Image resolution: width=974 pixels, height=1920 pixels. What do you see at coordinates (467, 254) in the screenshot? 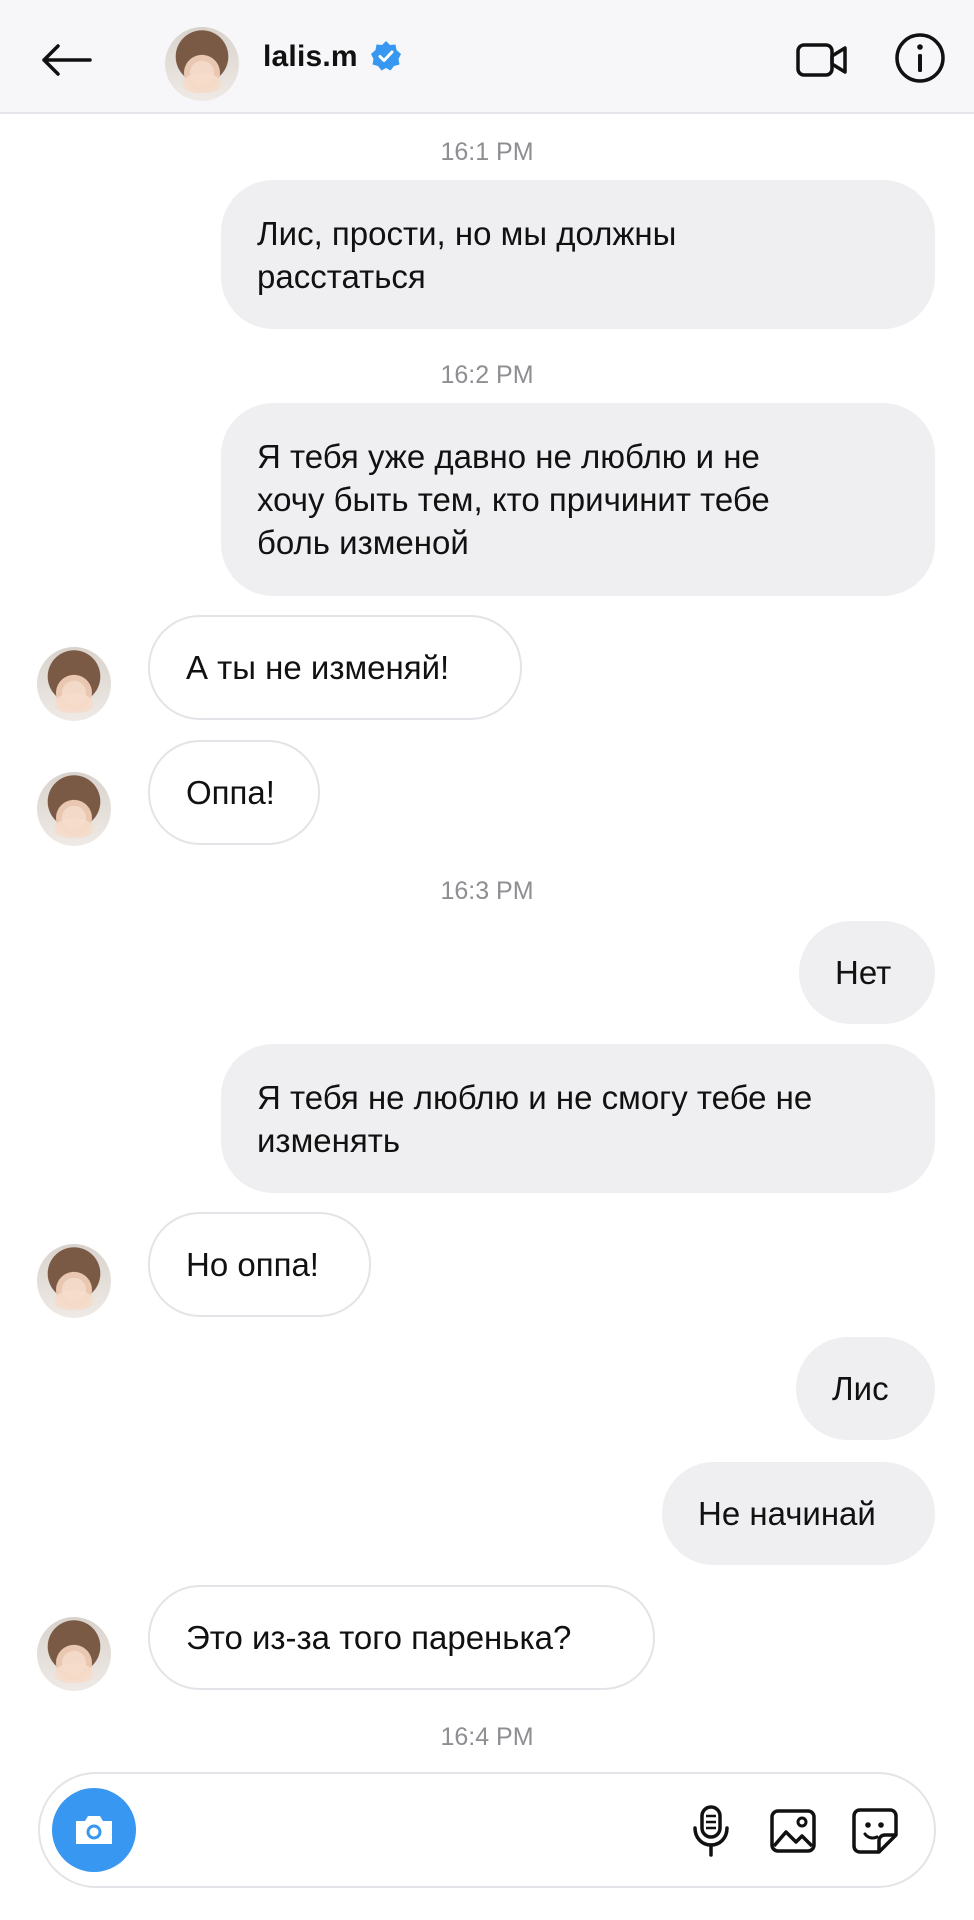
I see `message-text: Лис, прости, но мы должны расстаться` at bounding box center [467, 254].